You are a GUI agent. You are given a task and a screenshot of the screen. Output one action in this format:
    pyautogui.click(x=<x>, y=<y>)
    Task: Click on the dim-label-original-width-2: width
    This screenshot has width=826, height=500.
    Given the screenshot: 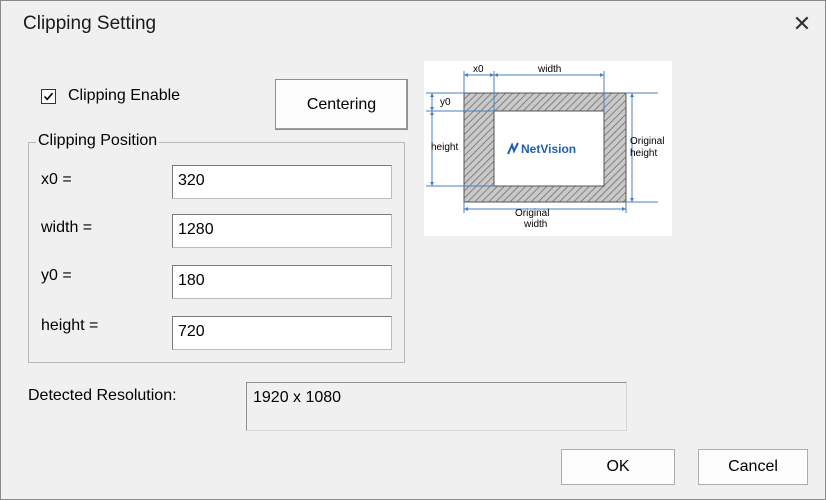 What is the action you would take?
    pyautogui.click(x=535, y=224)
    